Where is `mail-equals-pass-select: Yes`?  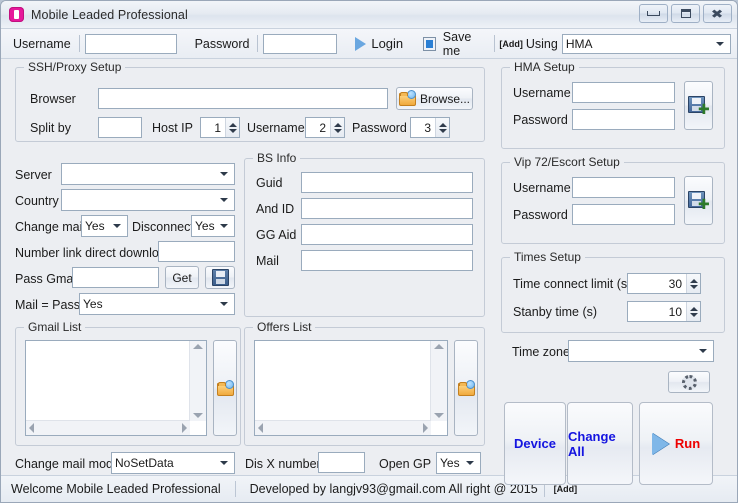
mail-equals-pass-select: Yes is located at coordinates (157, 304).